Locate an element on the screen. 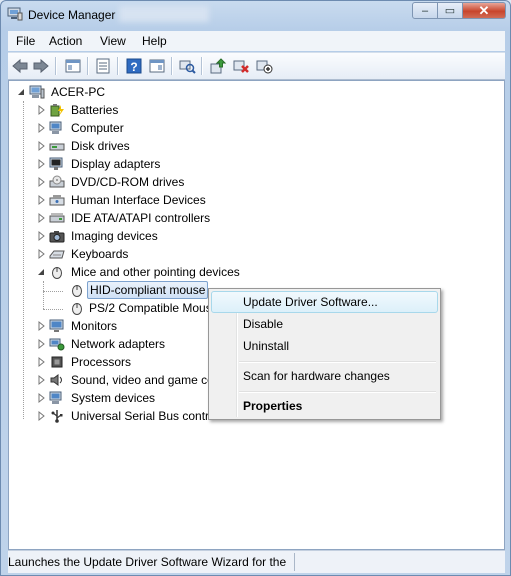  tree-item-dvd-cd-rom-drives: DVD/CD-ROM drives is located at coordinates (159, 182).